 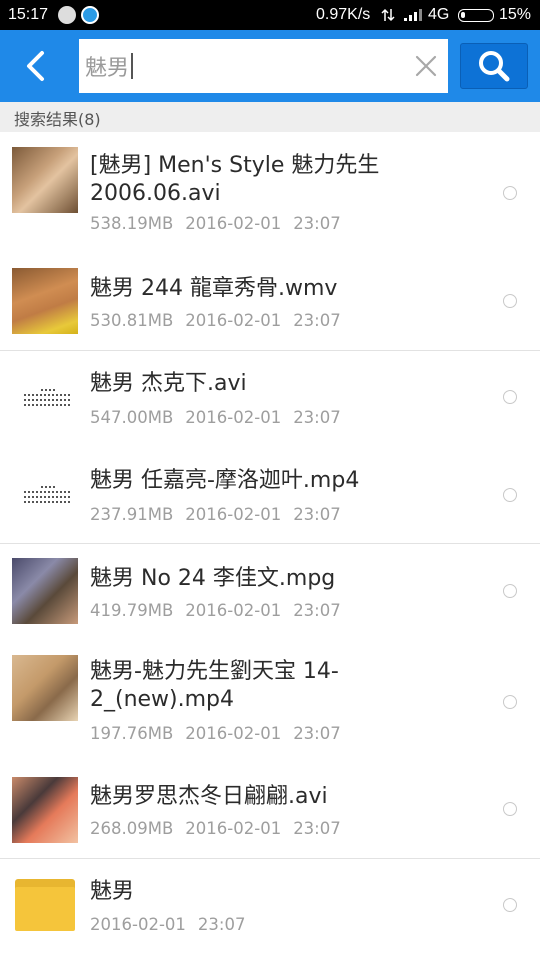 I want to click on signal-icon, so click(x=413, y=15).